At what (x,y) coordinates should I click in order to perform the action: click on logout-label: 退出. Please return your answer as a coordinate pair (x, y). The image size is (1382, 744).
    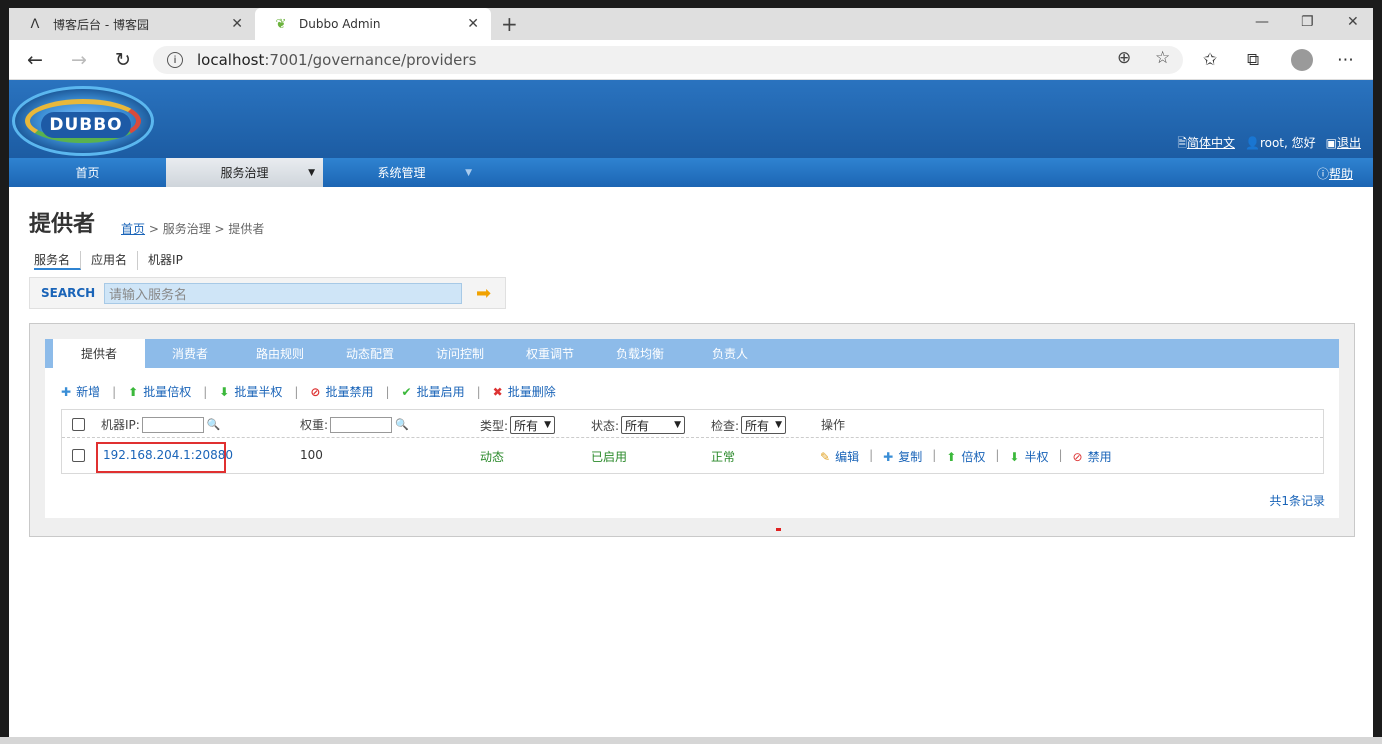
    Looking at the image, I should click on (1349, 143).